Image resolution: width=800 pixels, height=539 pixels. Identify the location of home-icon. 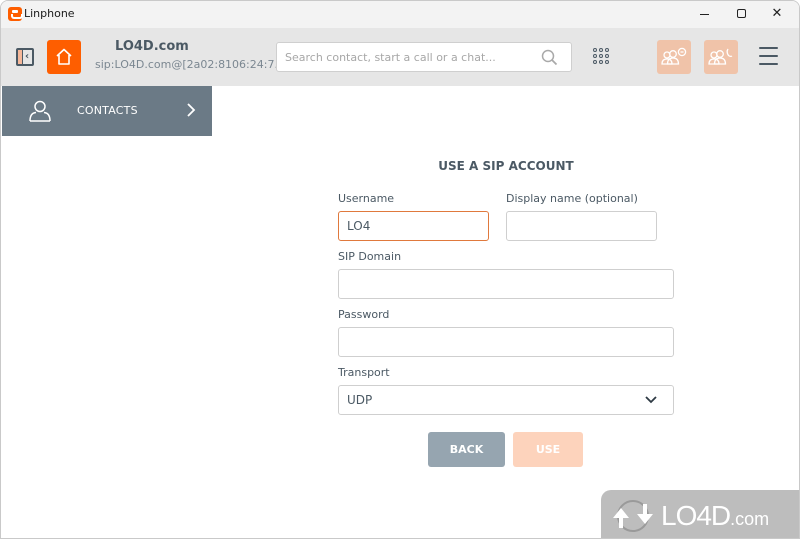
(64, 56).